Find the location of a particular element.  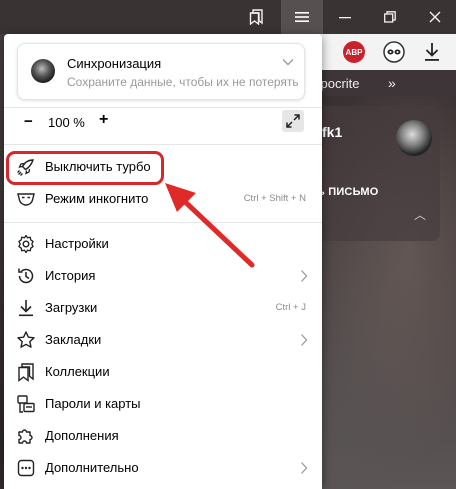

gear-icon is located at coordinates (26, 244).